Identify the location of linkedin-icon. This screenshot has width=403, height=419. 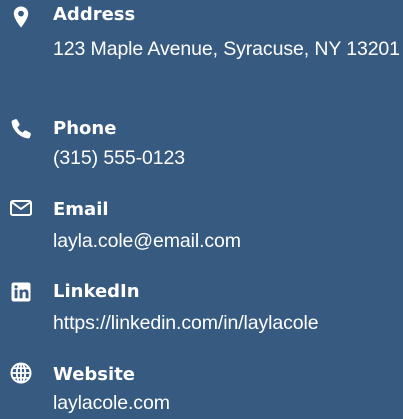
(21, 292).